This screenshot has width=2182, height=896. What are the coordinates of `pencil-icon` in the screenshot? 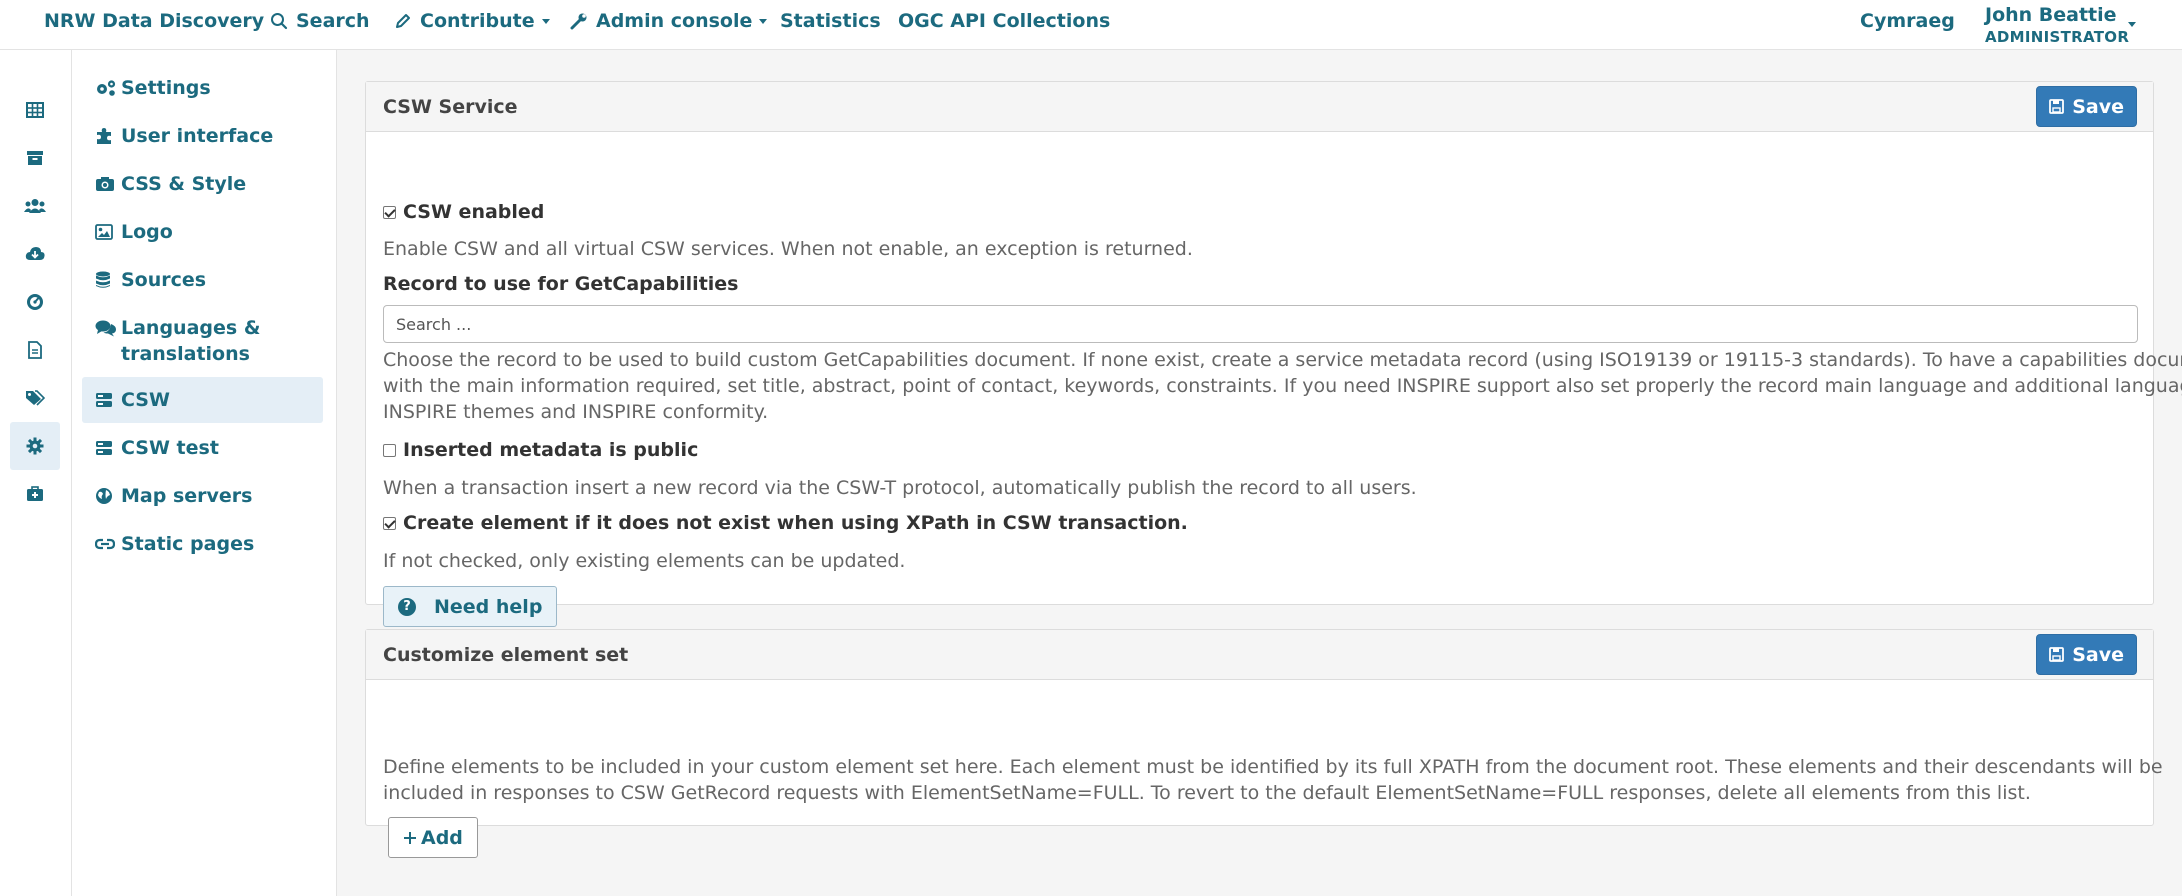 It's located at (403, 21).